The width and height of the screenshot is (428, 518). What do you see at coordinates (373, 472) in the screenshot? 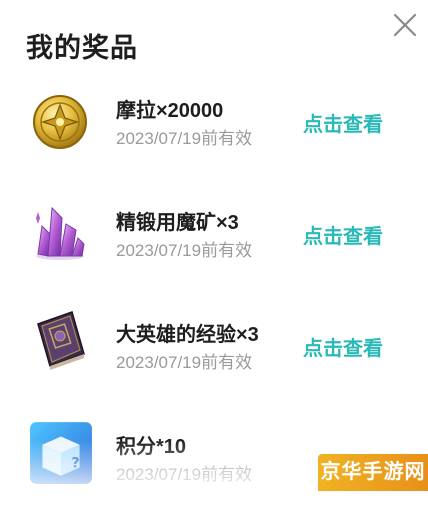
I see `watermark: 京华手游网` at bounding box center [373, 472].